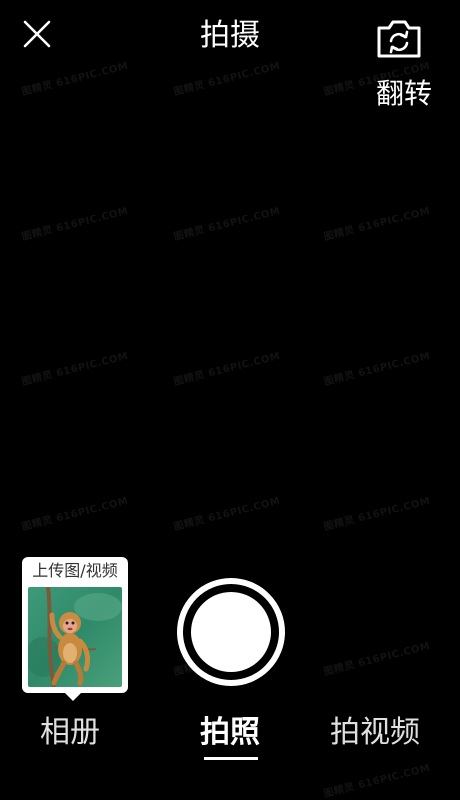 Image resolution: width=460 pixels, height=800 pixels. What do you see at coordinates (404, 94) in the screenshot?
I see `flip-label: 翻转` at bounding box center [404, 94].